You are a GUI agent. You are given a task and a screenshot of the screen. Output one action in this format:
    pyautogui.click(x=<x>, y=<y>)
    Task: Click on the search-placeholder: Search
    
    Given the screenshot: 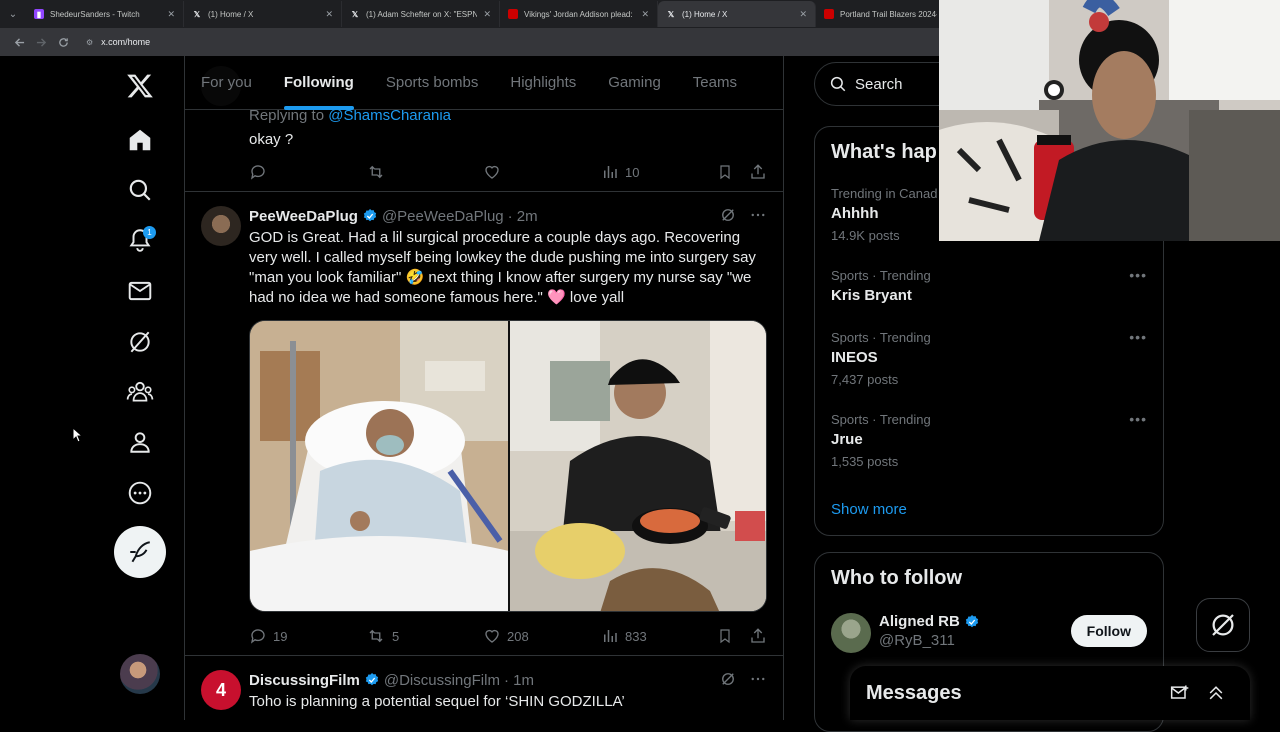 What is the action you would take?
    pyautogui.click(x=879, y=84)
    